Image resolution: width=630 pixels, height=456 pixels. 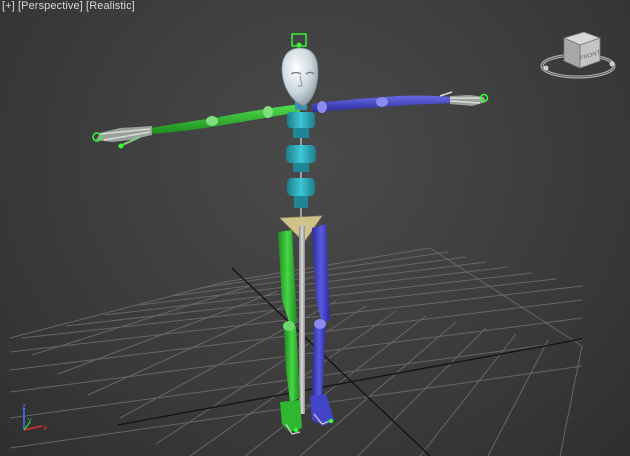 I want to click on viewport-plus-menu: [+], so click(x=8, y=6).